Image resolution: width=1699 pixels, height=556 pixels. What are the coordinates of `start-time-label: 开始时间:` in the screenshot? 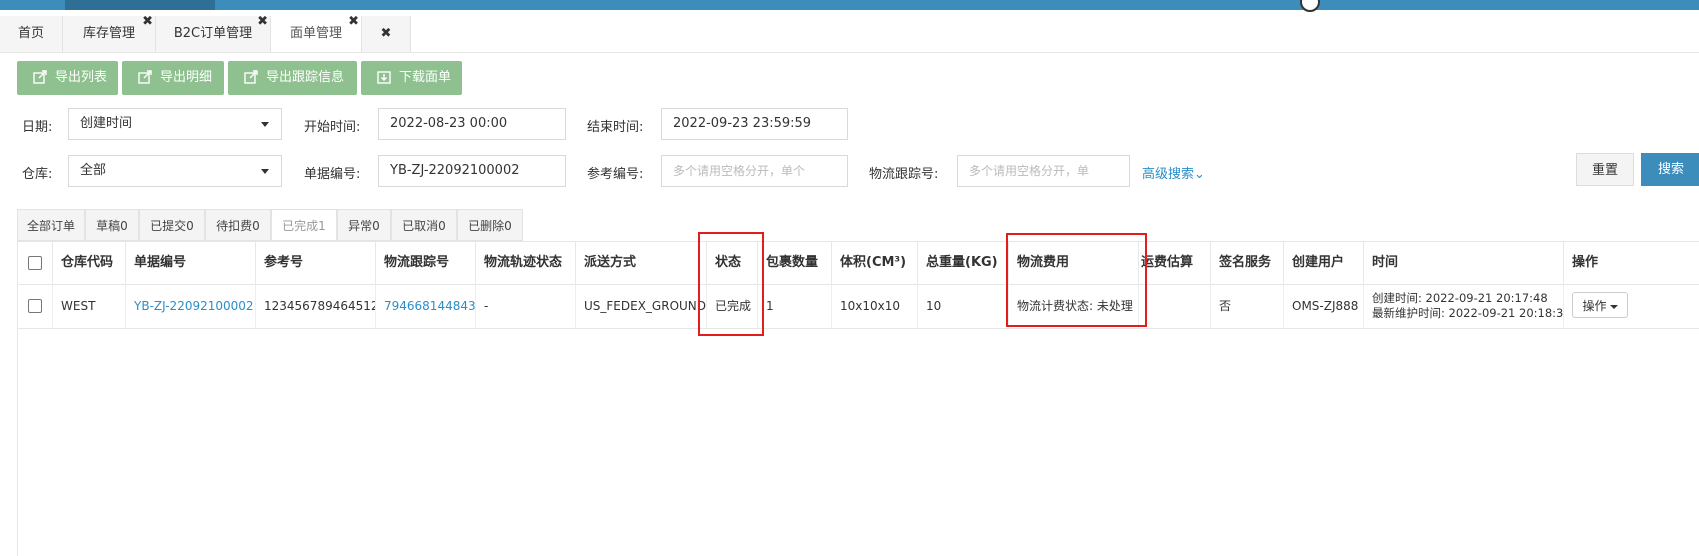 It's located at (332, 127).